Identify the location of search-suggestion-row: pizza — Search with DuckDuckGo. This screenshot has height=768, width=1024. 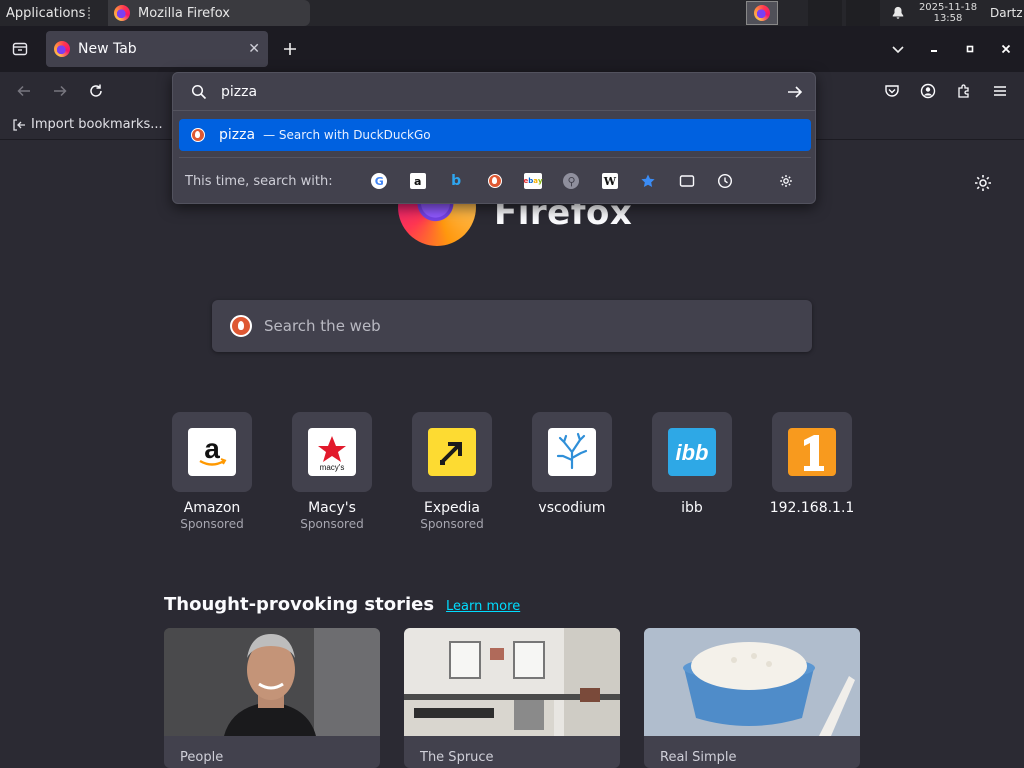
(495, 135).